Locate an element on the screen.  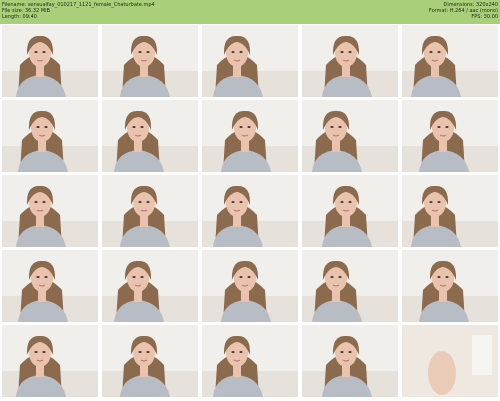
fps-value: 30.00 is located at coordinates (490, 17).